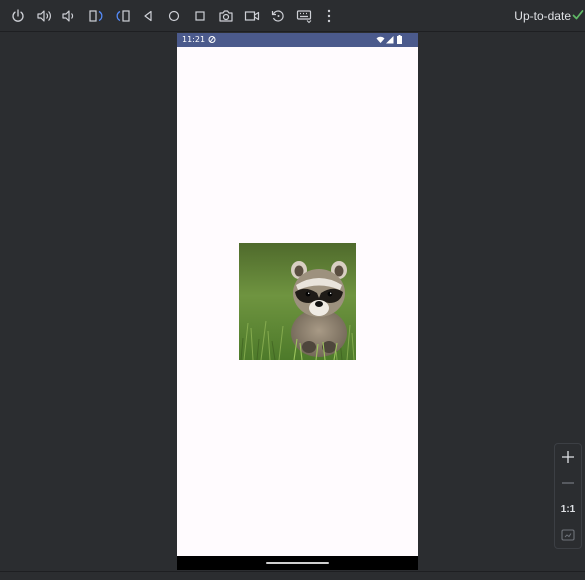  I want to click on volume-down-icon, so click(68, 16).